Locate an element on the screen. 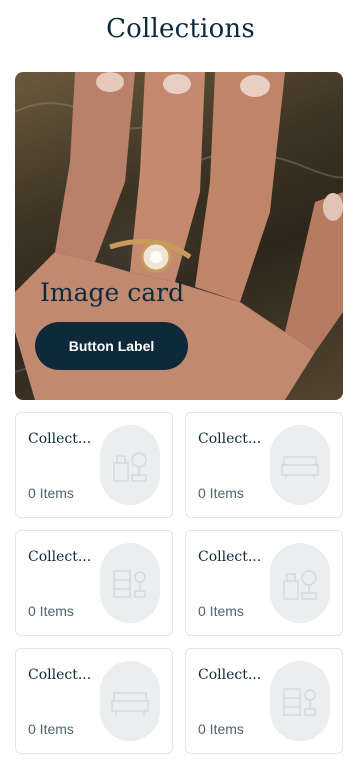 Image resolution: width=361 pixels, height=779 pixels. image-card-title: Image card is located at coordinates (112, 292).